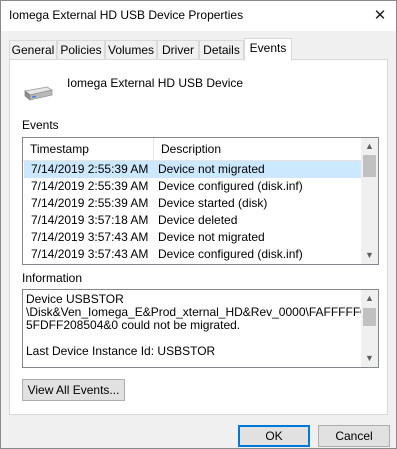  What do you see at coordinates (380, 16) in the screenshot?
I see `close-icon: ✕` at bounding box center [380, 16].